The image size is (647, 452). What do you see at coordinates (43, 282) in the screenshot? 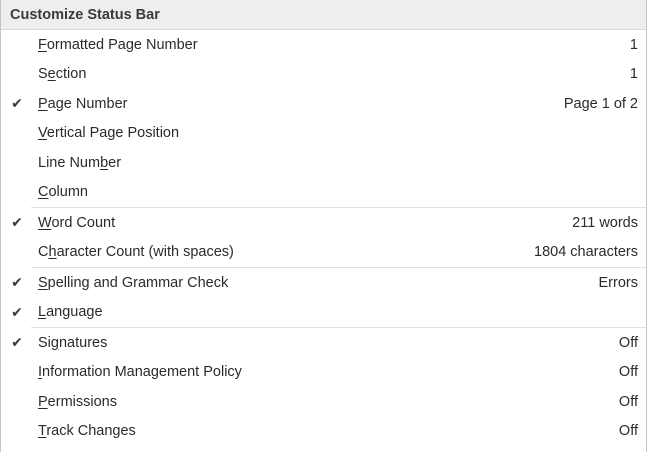
I see `access-key: S` at bounding box center [43, 282].